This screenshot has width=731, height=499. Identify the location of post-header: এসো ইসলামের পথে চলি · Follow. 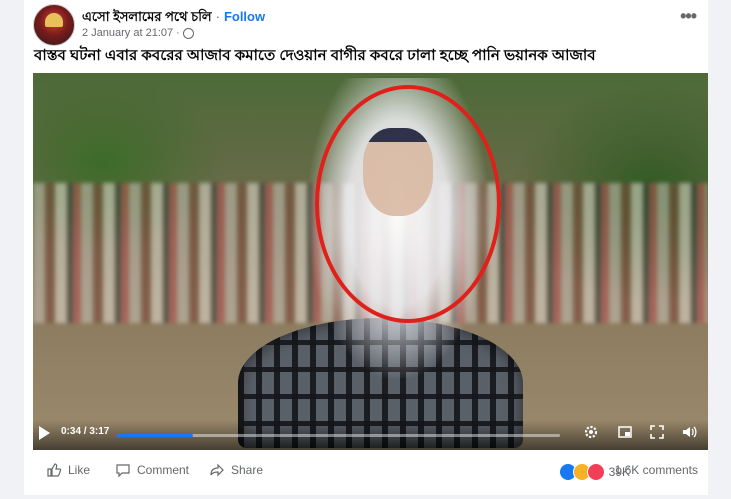
(173, 18).